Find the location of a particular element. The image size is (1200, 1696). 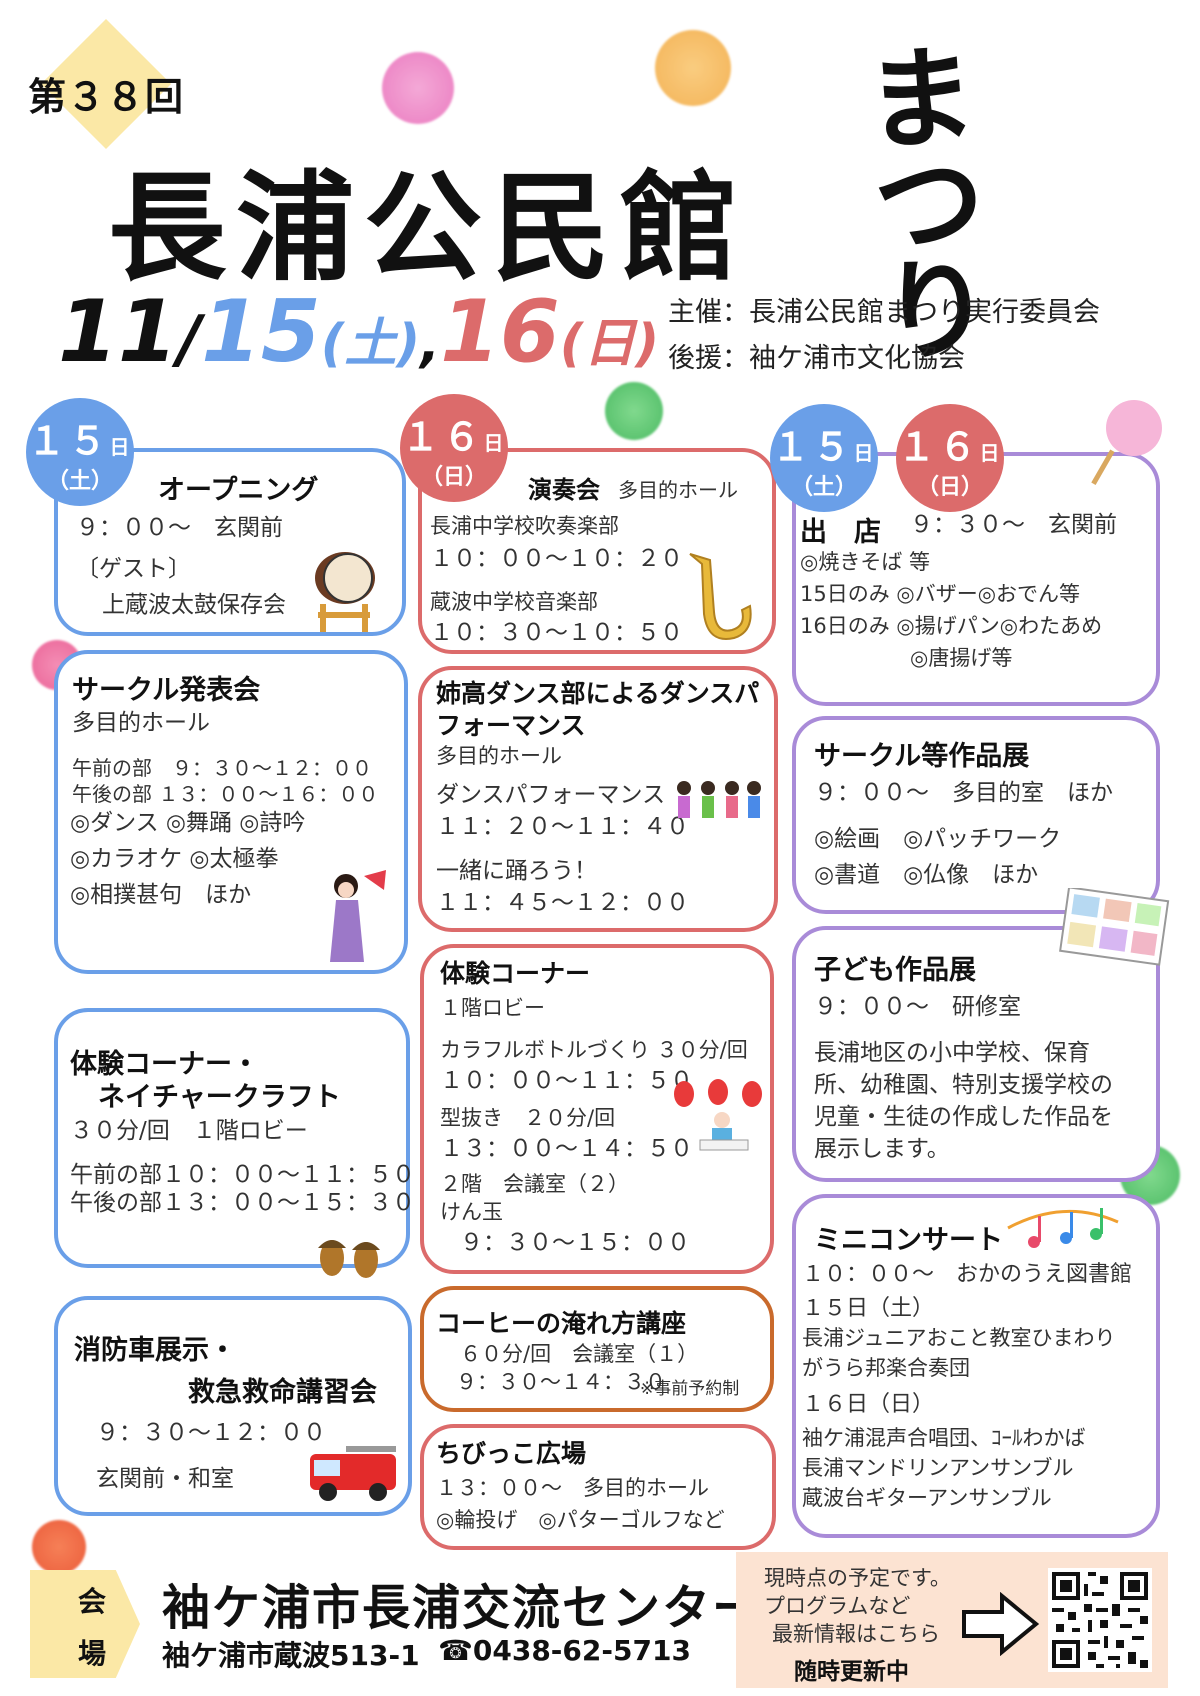

badge-weekday: （日） is located at coordinates (453, 477).